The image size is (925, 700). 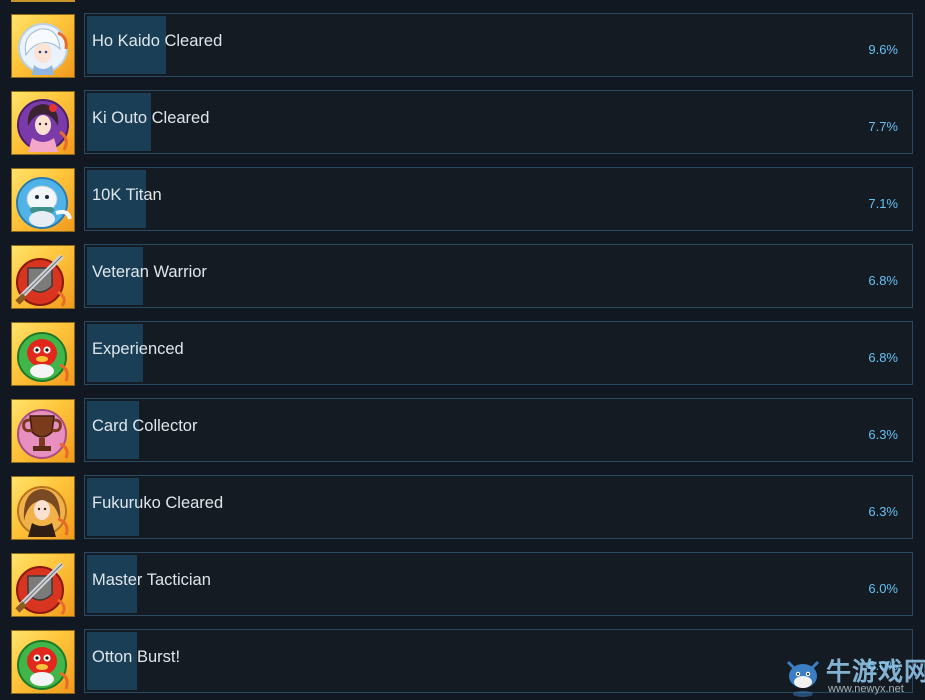 What do you see at coordinates (157, 41) in the screenshot?
I see `achievement-name: Ho Kaido Cleared` at bounding box center [157, 41].